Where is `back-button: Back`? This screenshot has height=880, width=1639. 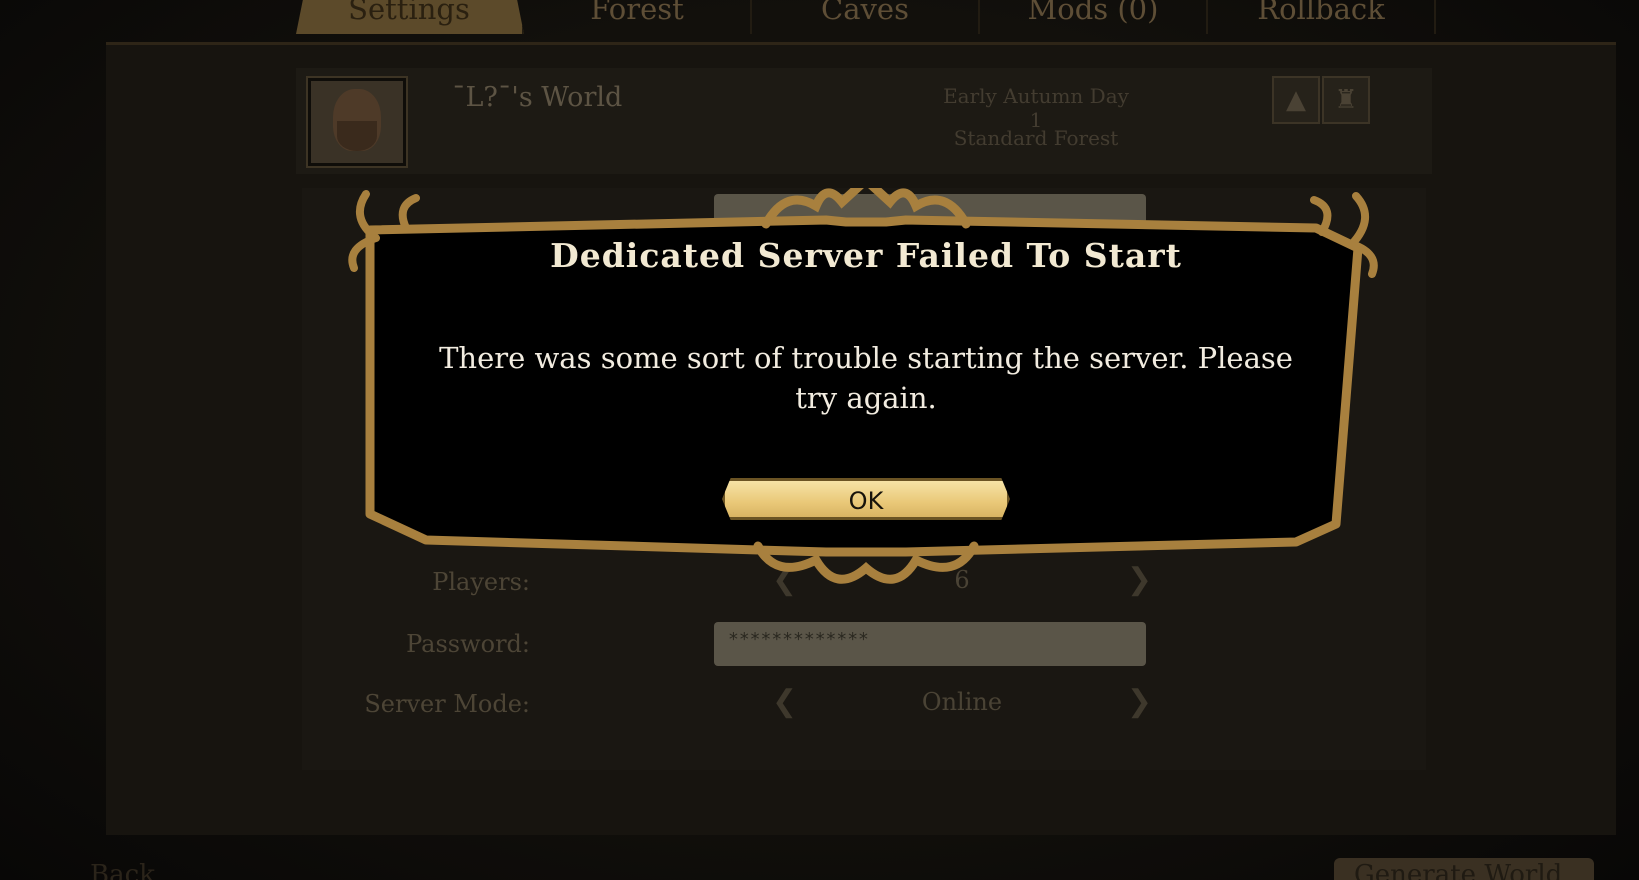 back-button: Back is located at coordinates (122, 869).